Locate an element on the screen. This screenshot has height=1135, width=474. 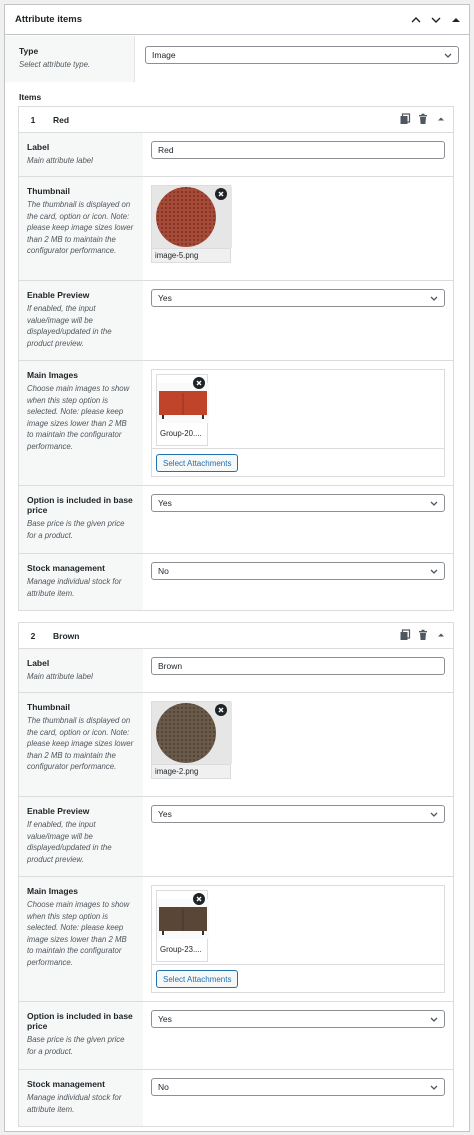
move-up-icon is located at coordinates (416, 20).